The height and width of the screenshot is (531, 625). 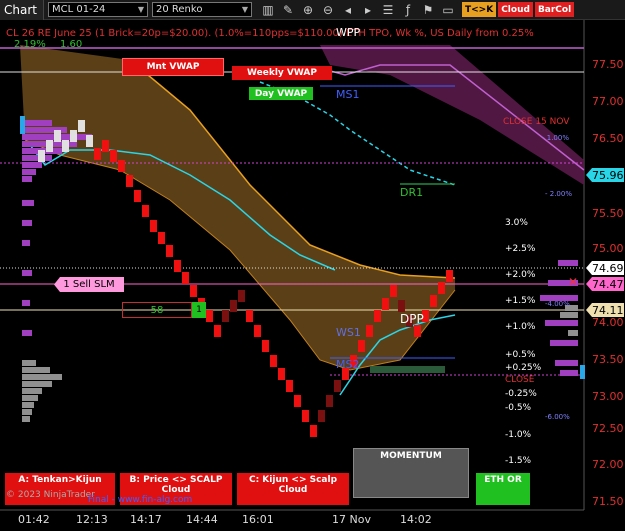 I want to click on percent-level-label: +2.5%, so click(x=520, y=249).